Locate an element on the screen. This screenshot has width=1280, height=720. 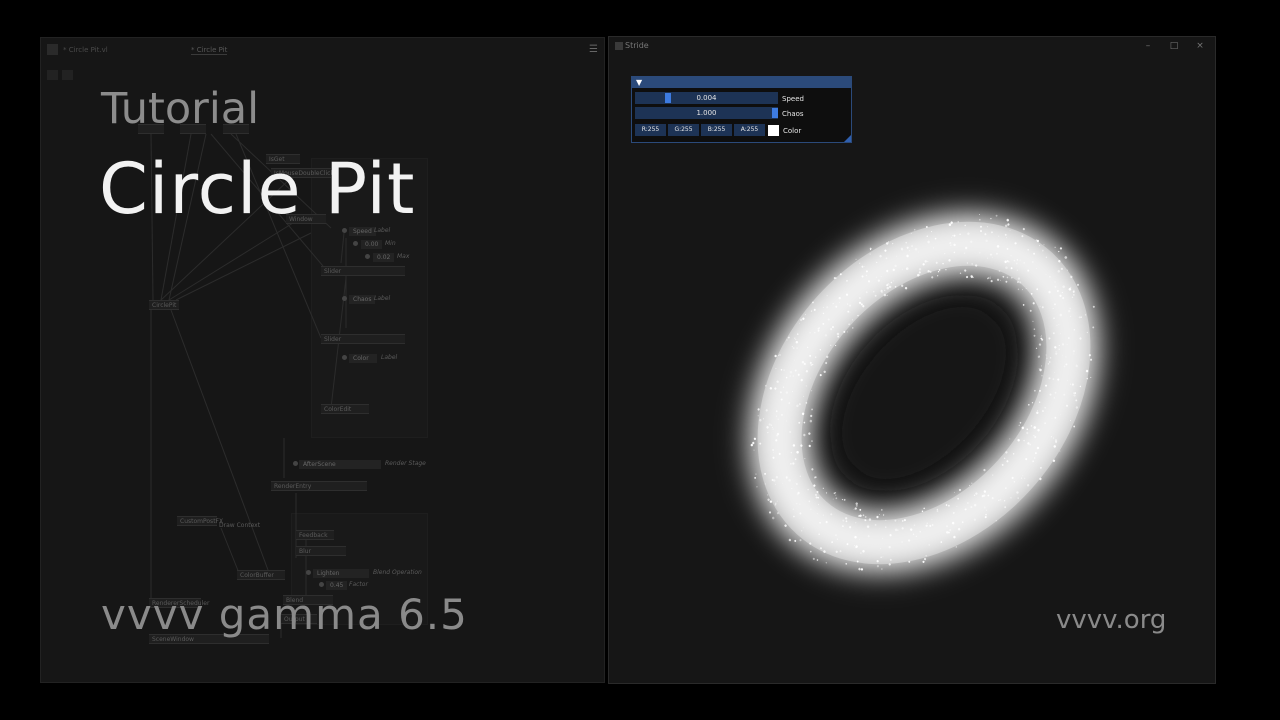
speed-value: 0.004 is located at coordinates (706, 98).